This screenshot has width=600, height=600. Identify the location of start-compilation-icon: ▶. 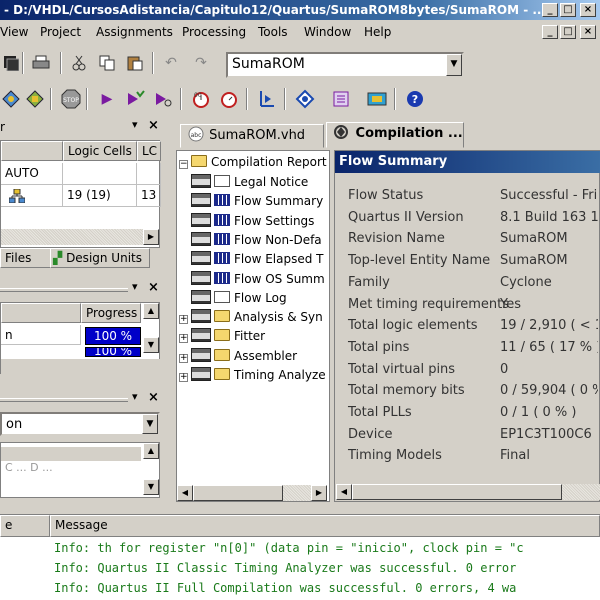
(107, 99).